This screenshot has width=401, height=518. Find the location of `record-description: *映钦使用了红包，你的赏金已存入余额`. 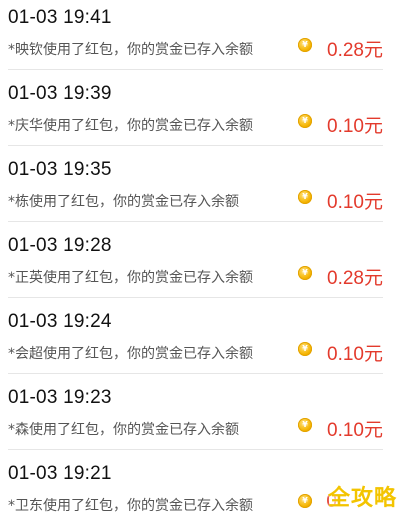

record-description: *映钦使用了红包，你的赏金已存入余额 is located at coordinates (130, 50).